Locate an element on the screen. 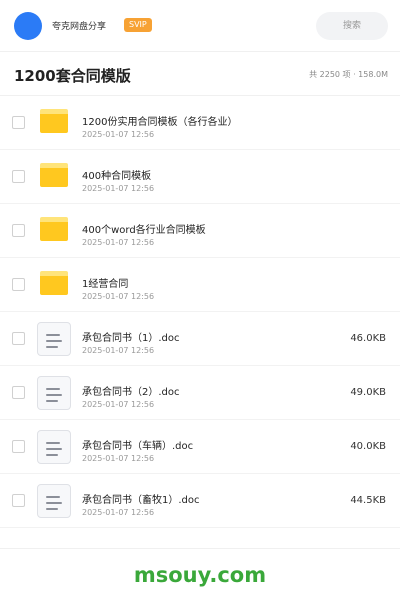 The width and height of the screenshot is (400, 600). folder-header: 1200套合同模版 共 2250 项 · 158.0M is located at coordinates (200, 74).